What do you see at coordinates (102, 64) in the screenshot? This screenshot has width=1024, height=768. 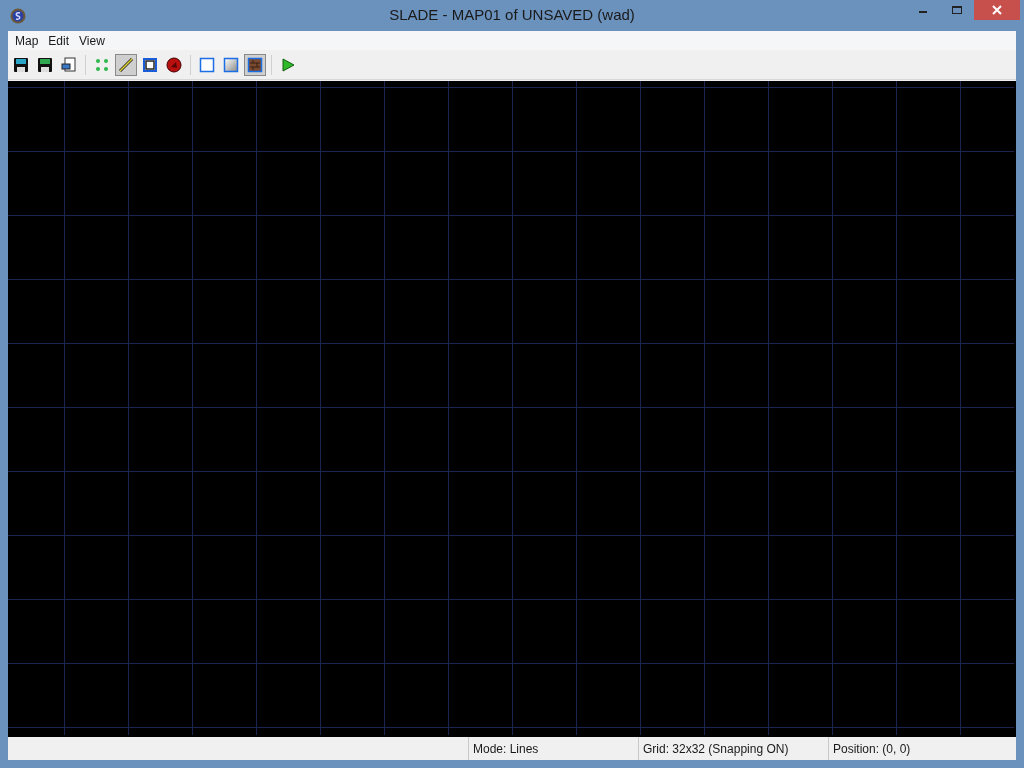 I see `dots-icon` at bounding box center [102, 64].